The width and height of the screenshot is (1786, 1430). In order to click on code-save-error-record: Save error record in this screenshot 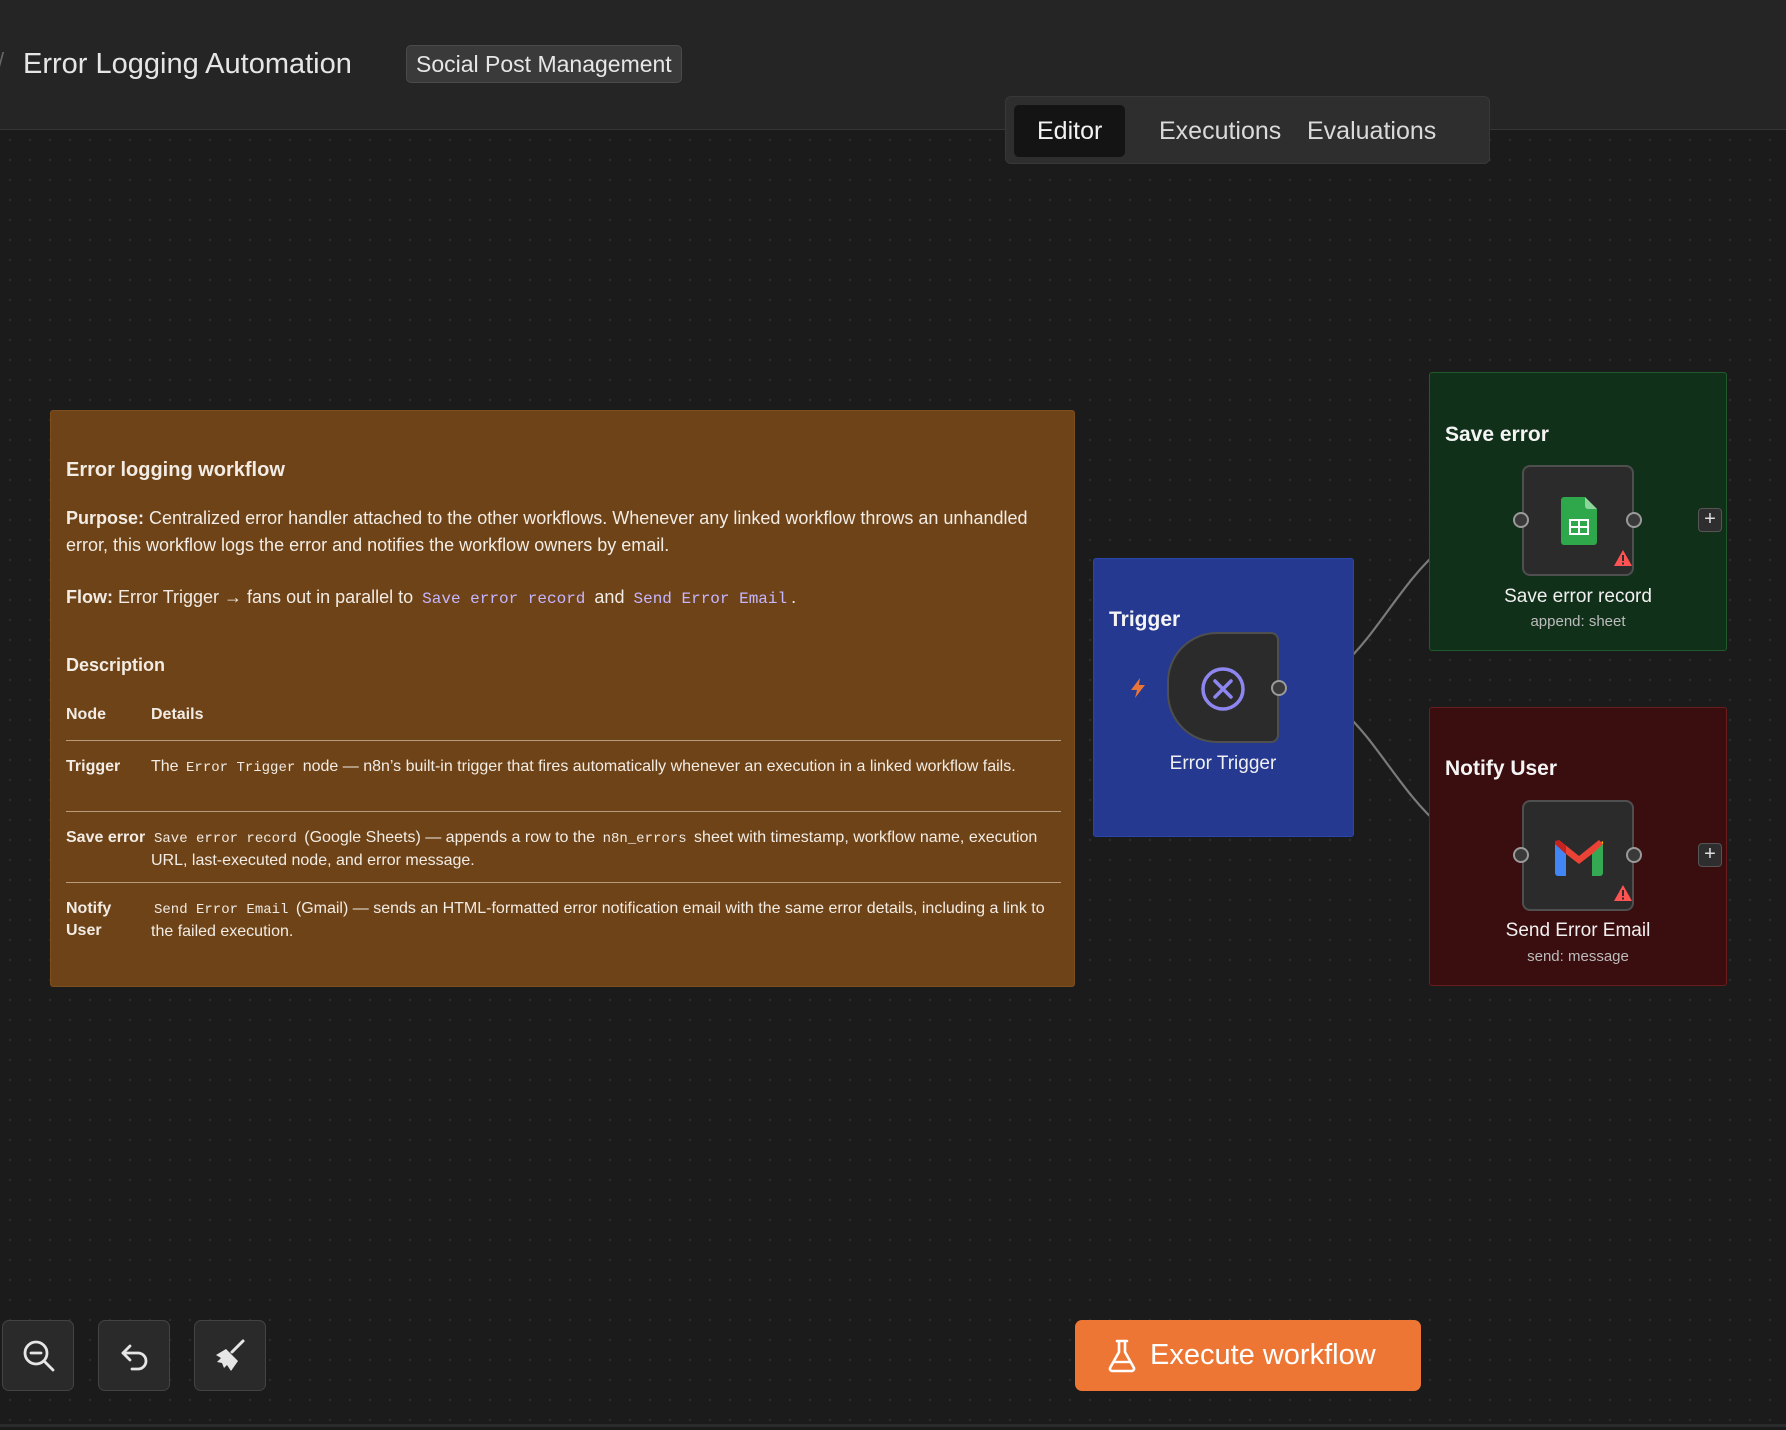, I will do `click(504, 599)`.